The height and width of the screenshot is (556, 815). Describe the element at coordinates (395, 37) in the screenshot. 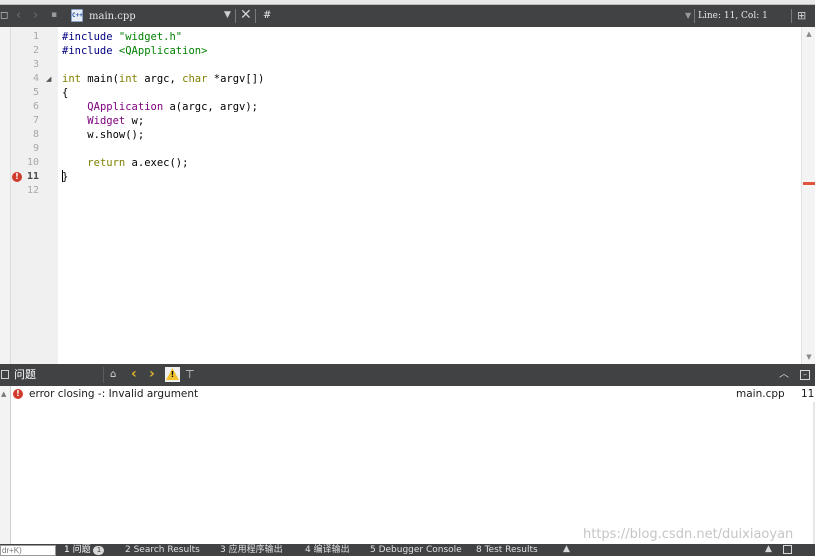

I see `code-line: 1 #include "widget.h"` at that location.